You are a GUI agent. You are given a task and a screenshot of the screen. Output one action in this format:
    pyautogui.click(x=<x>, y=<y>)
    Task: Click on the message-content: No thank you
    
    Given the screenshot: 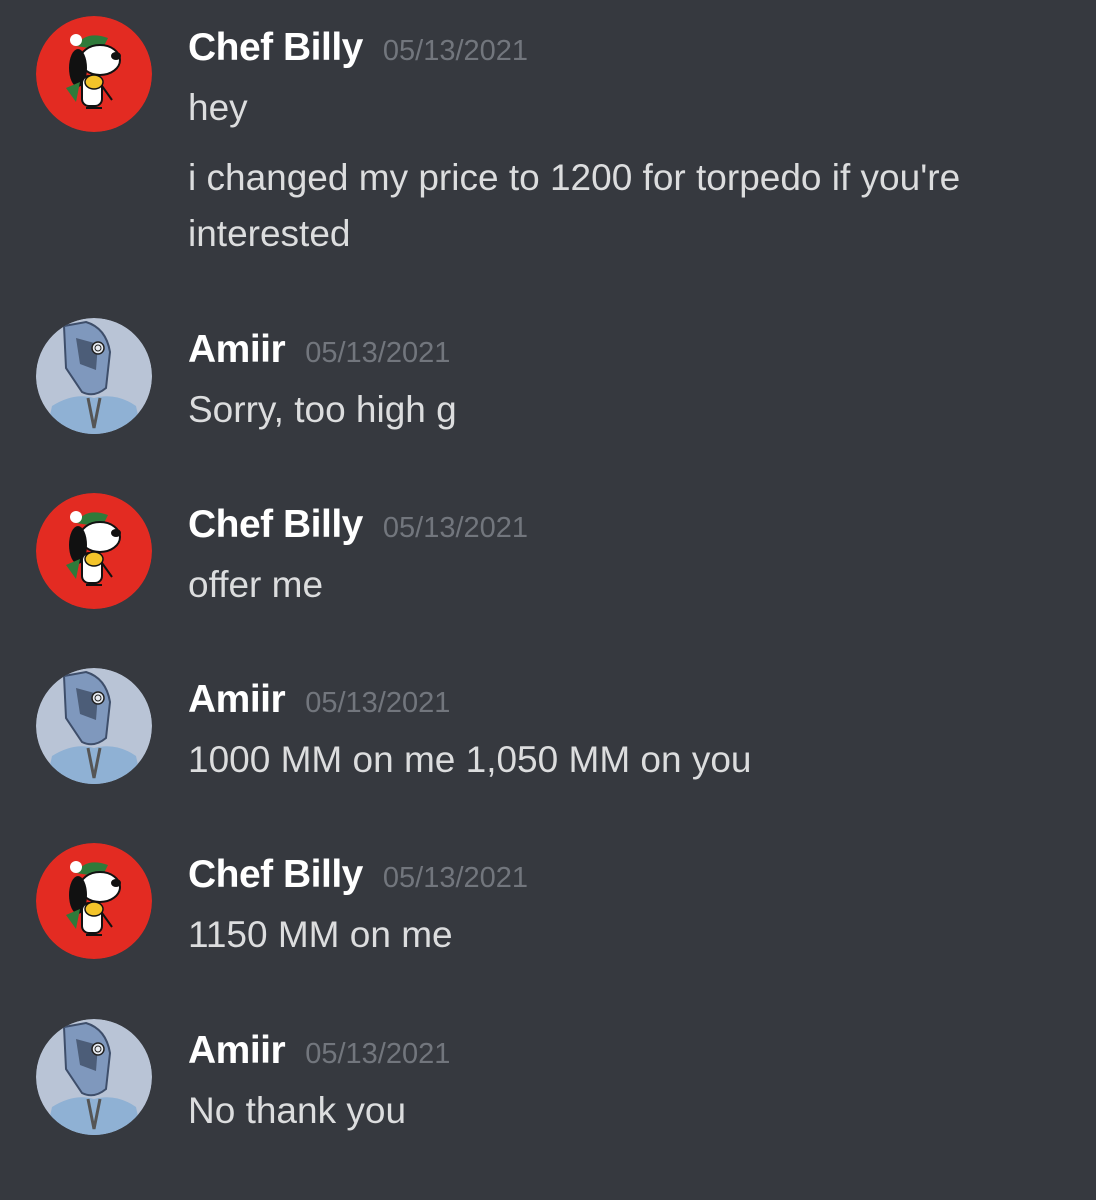 What is the action you would take?
    pyautogui.click(x=628, y=1111)
    